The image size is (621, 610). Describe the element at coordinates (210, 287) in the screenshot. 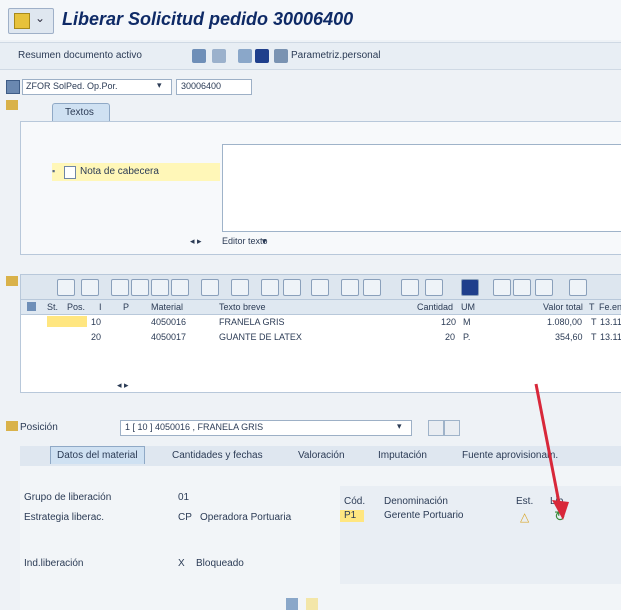

I see `sum-icon` at that location.